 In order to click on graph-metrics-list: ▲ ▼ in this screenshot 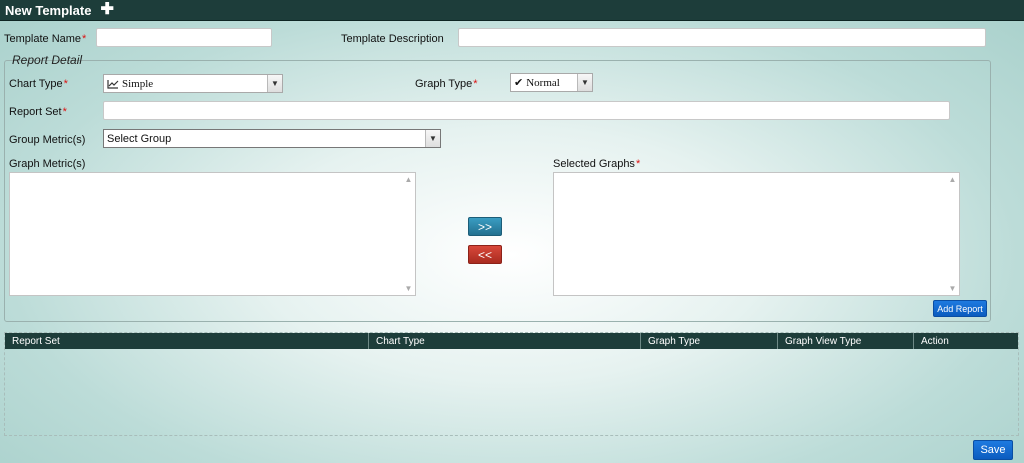, I will do `click(212, 234)`.